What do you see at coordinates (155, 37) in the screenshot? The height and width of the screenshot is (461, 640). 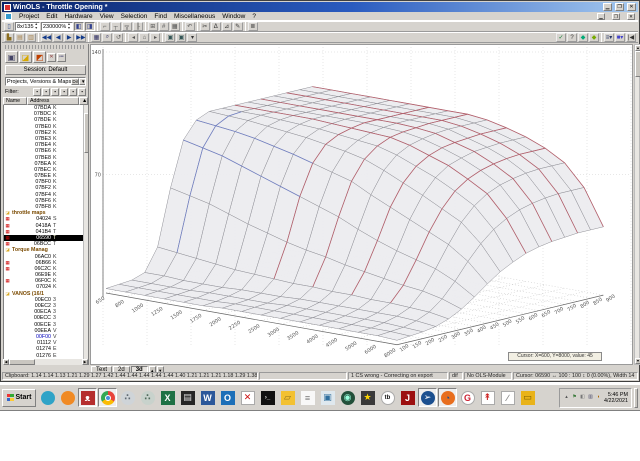 I see `next-map-button: ▸` at bounding box center [155, 37].